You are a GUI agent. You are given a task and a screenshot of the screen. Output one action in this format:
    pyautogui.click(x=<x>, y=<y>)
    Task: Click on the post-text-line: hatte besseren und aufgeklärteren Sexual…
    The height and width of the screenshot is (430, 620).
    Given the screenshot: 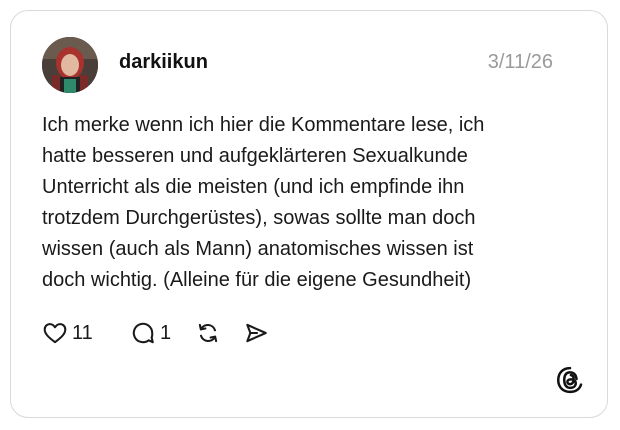 What is the action you would take?
    pyautogui.click(x=255, y=156)
    